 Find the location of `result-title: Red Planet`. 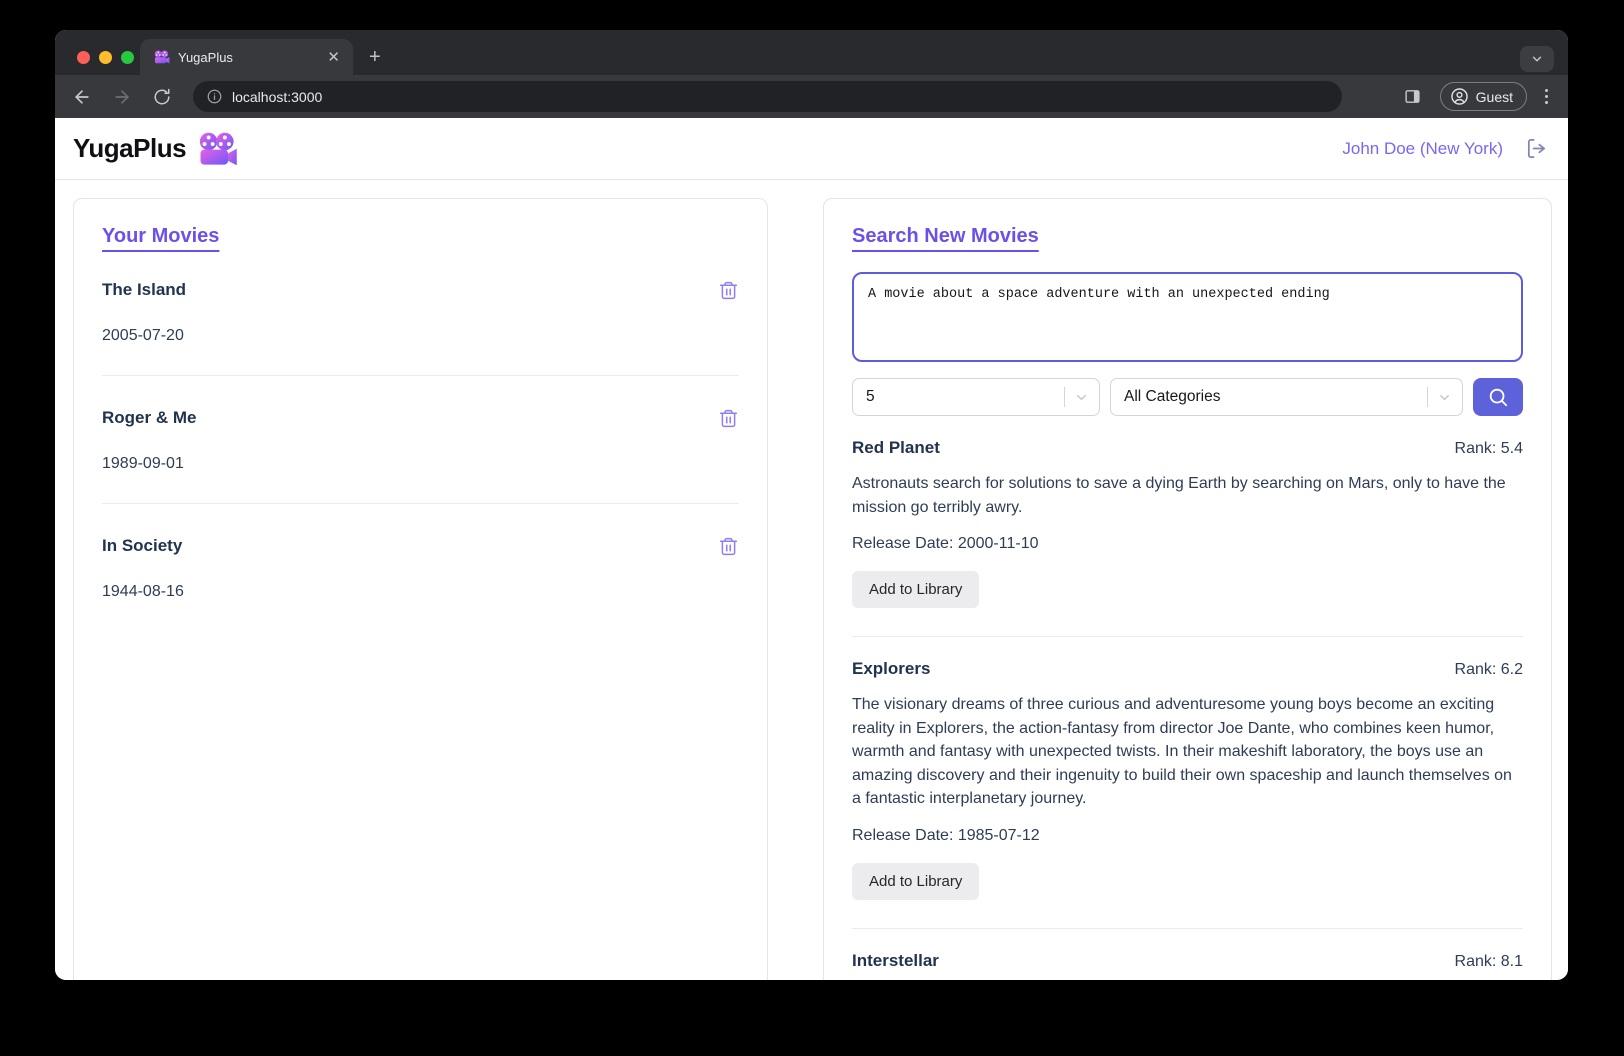

result-title: Red Planet is located at coordinates (896, 447).